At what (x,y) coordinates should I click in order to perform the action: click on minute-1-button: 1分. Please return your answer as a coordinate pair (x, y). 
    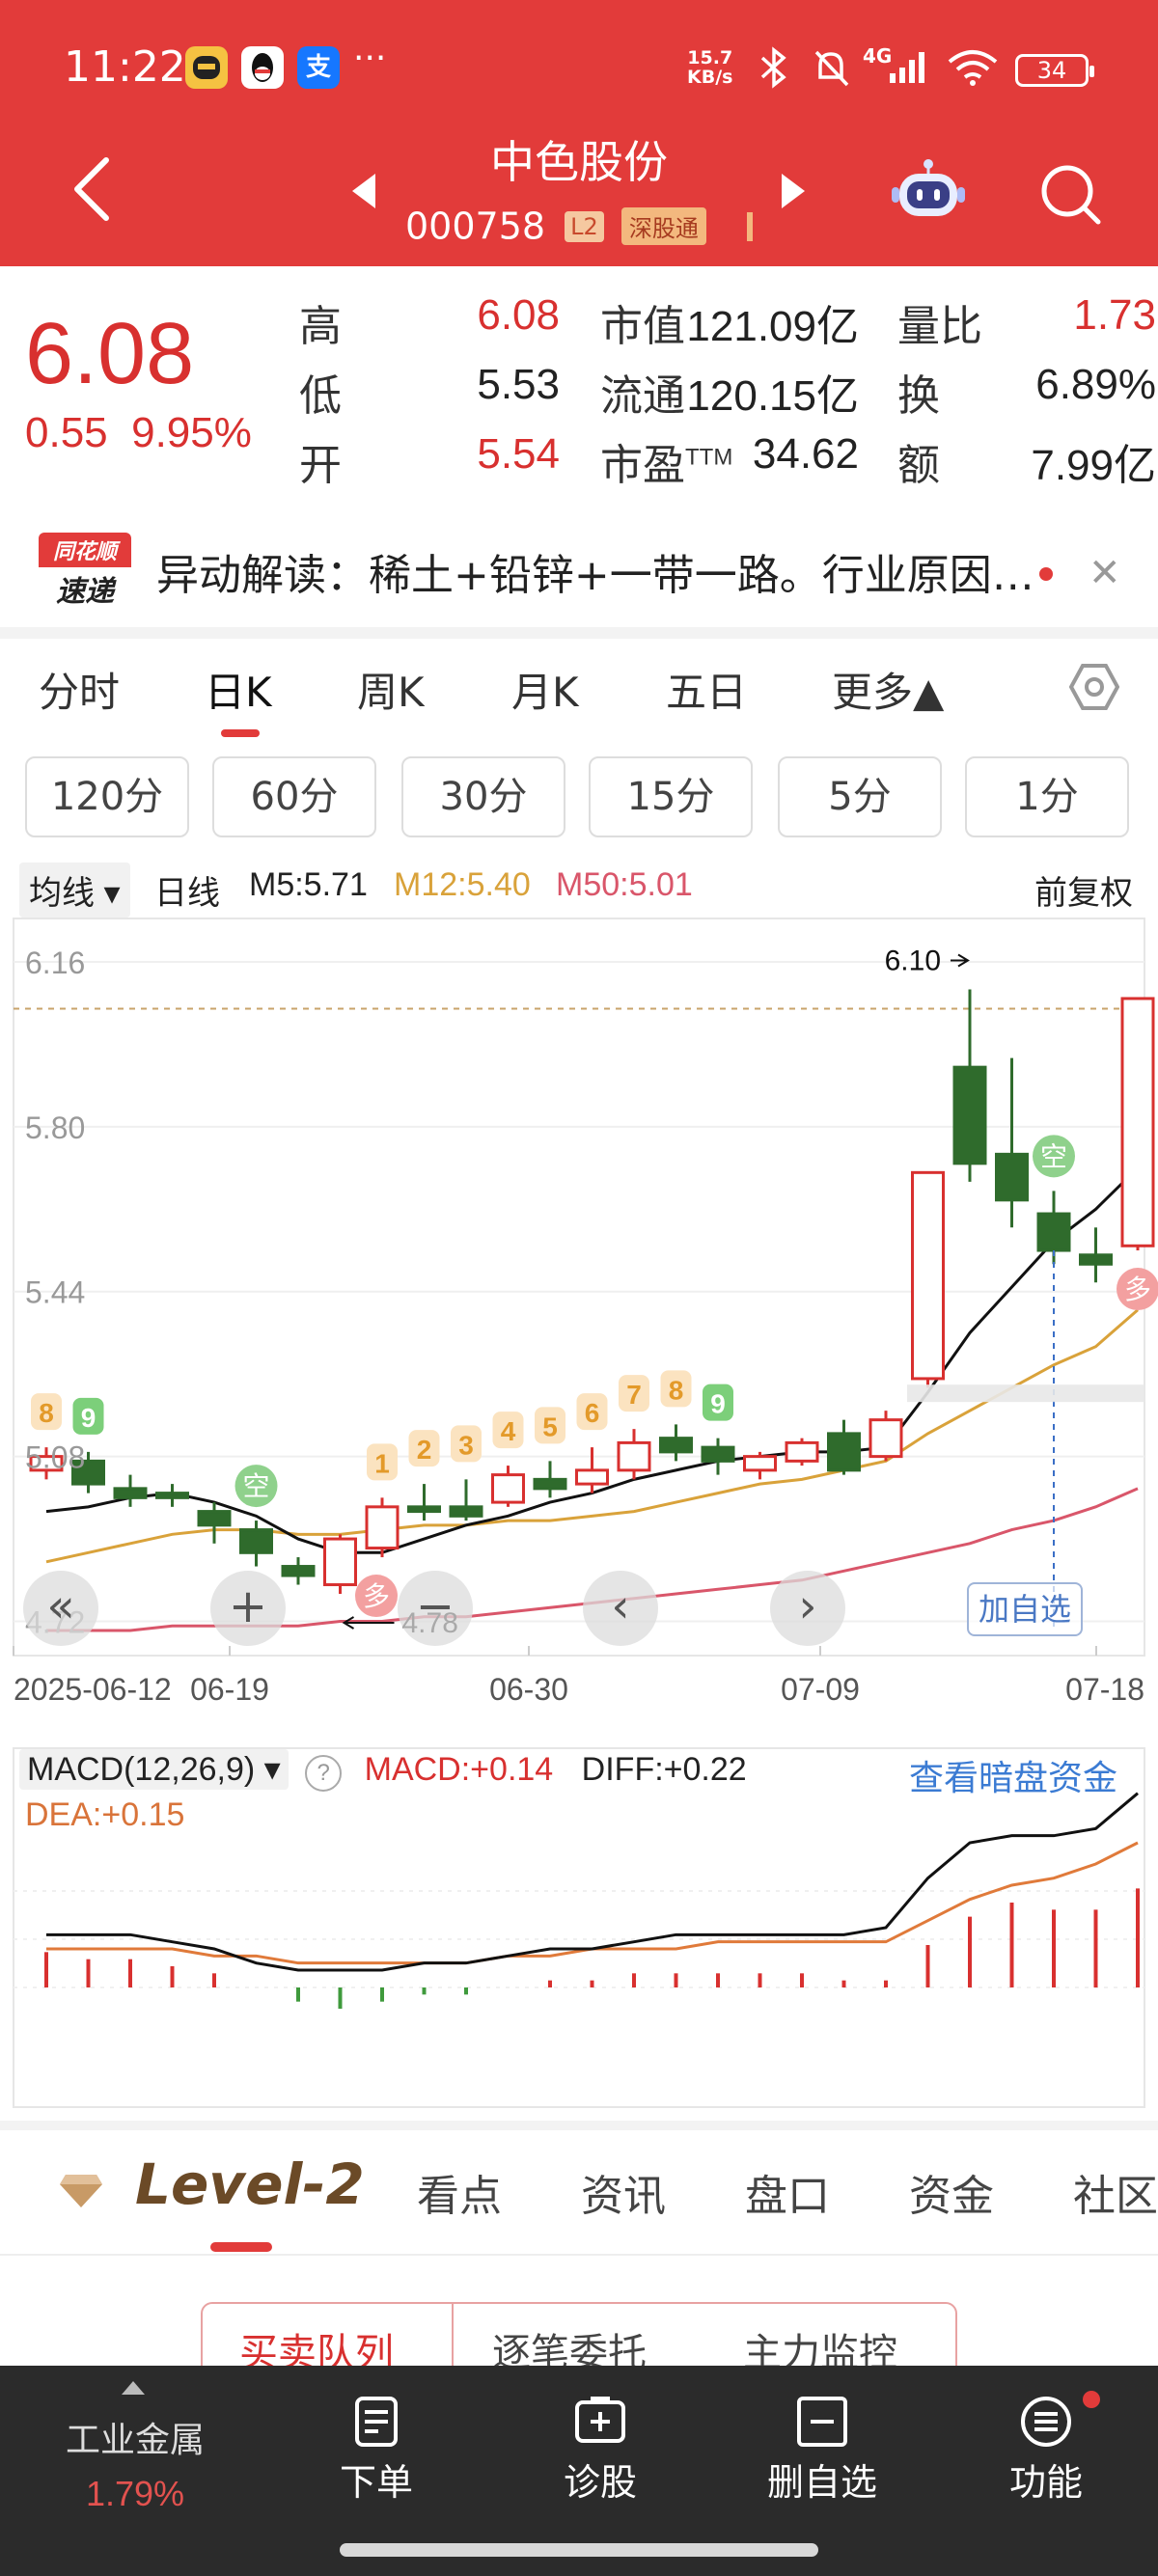
    Looking at the image, I should click on (1047, 797).